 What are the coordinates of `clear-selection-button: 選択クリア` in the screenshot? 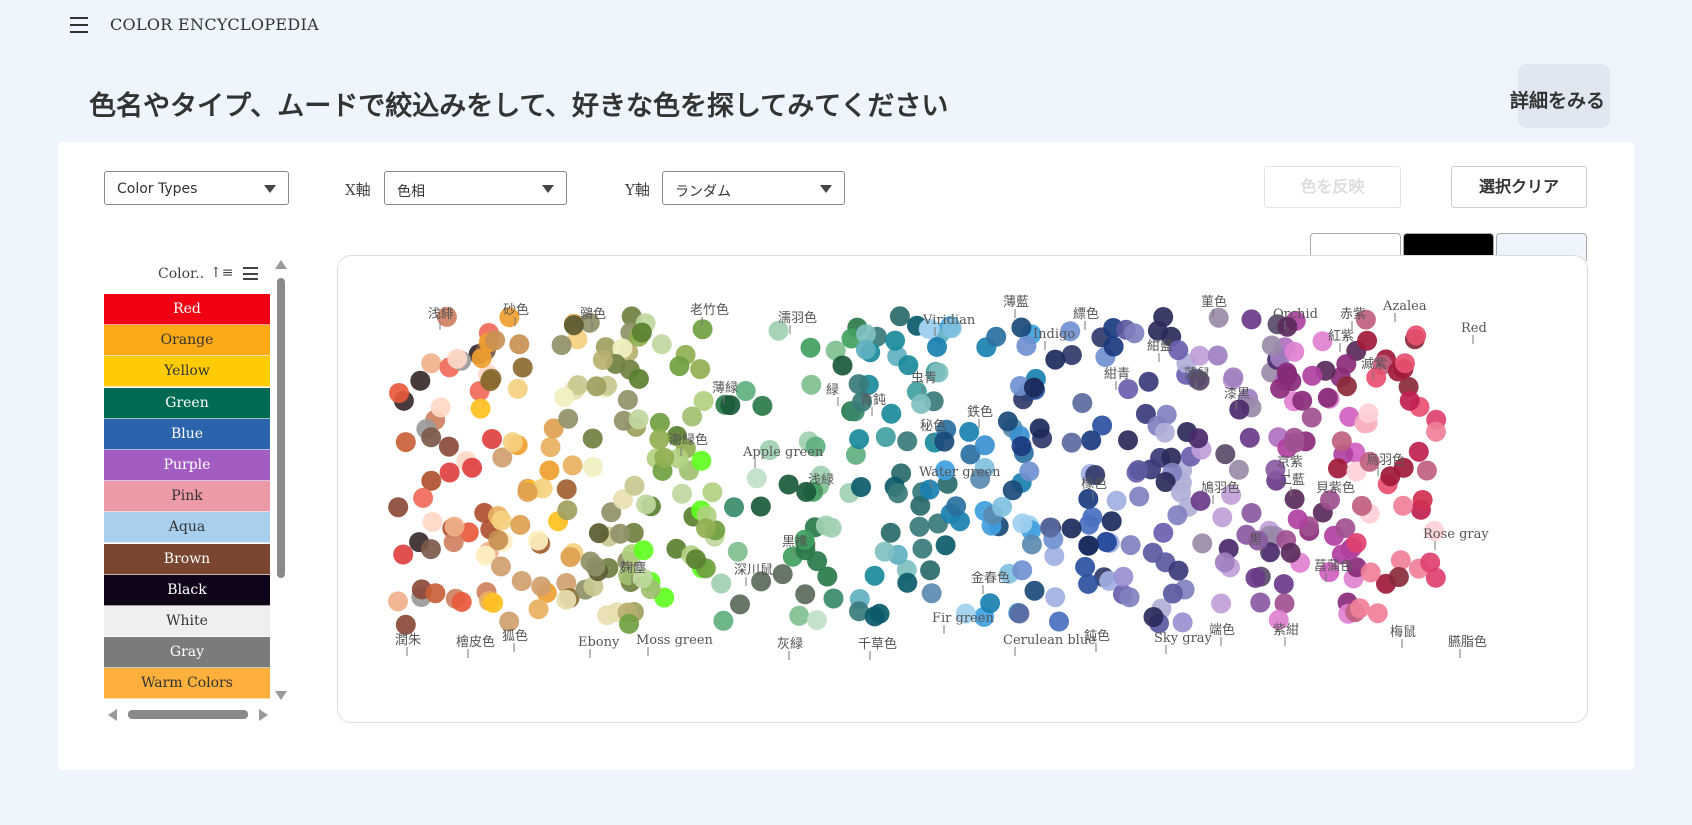 It's located at (1519, 187).